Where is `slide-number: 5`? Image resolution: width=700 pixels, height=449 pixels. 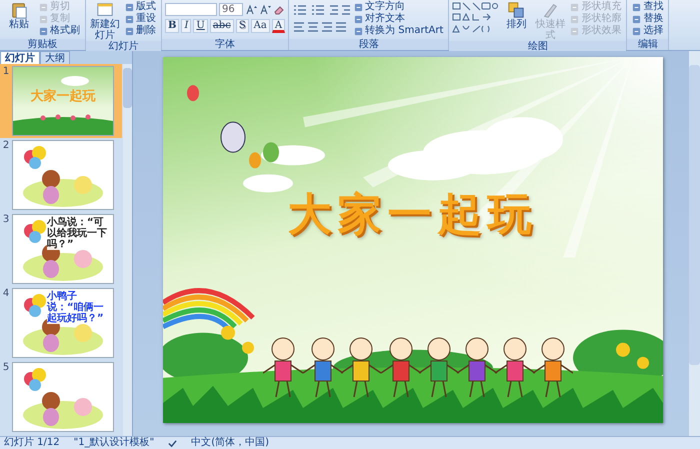 slide-number: 5 is located at coordinates (6, 368).